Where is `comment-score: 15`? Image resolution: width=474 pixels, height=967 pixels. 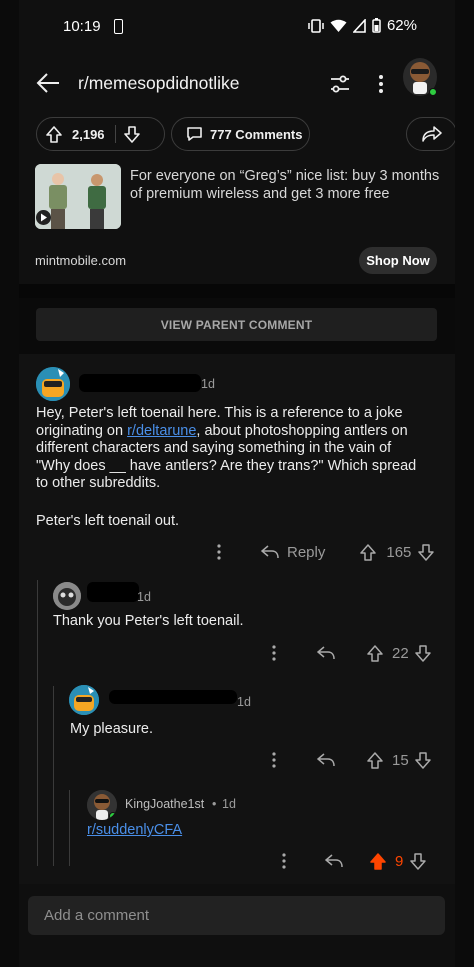
comment-score: 15 is located at coordinates (400, 760).